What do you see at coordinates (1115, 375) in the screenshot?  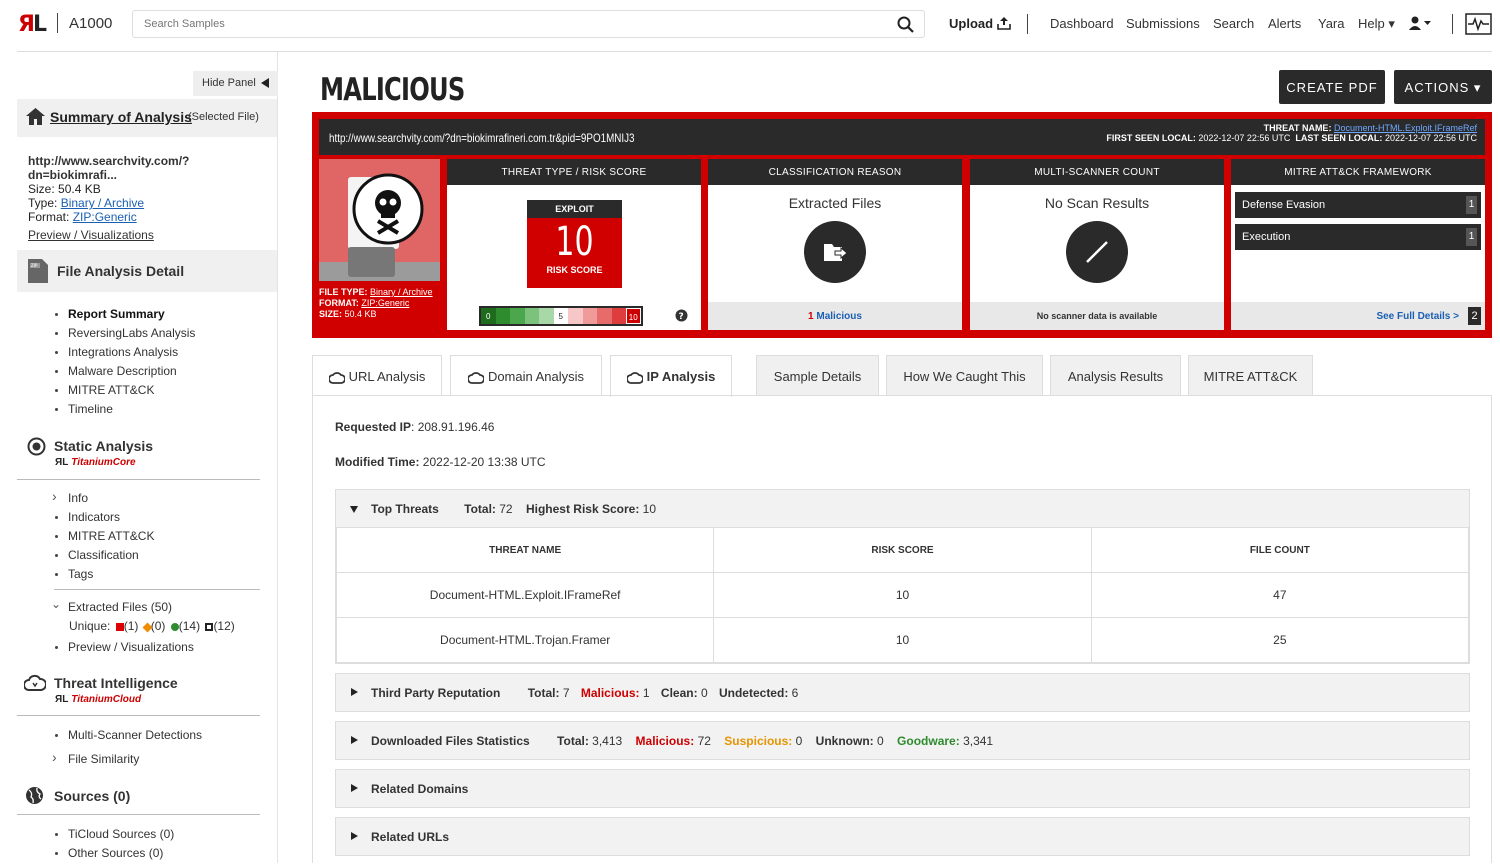 I see `tab-analysis-results: Analysis Results` at bounding box center [1115, 375].